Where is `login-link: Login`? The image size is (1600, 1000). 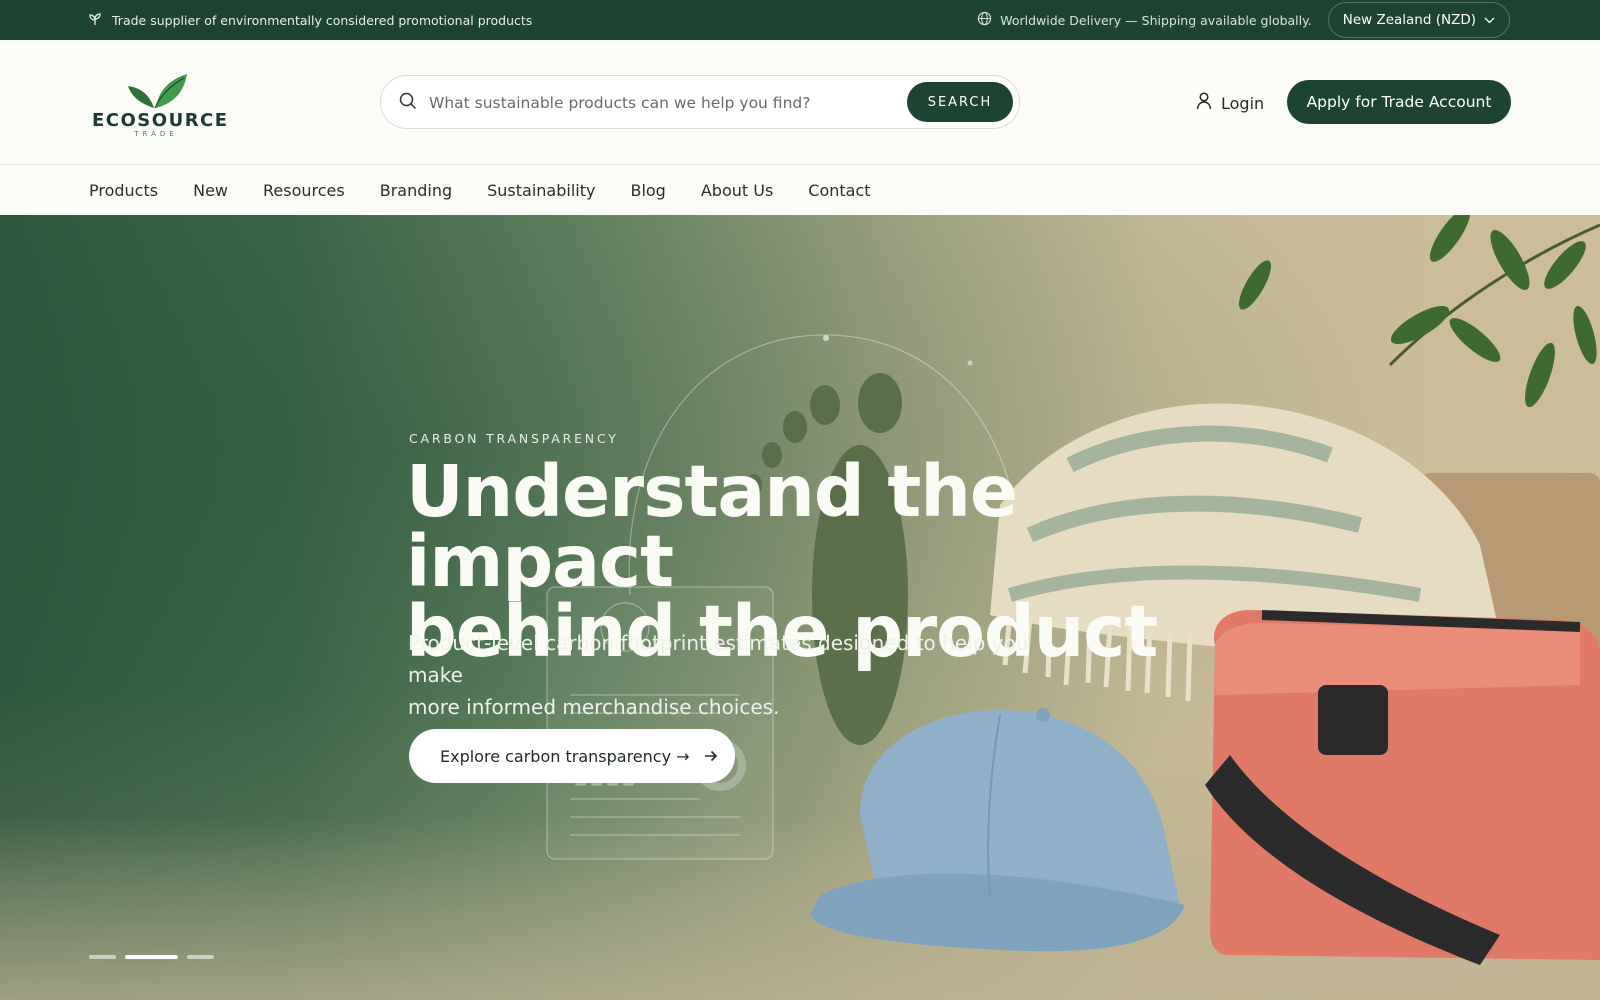
login-link: Login is located at coordinates (1230, 103).